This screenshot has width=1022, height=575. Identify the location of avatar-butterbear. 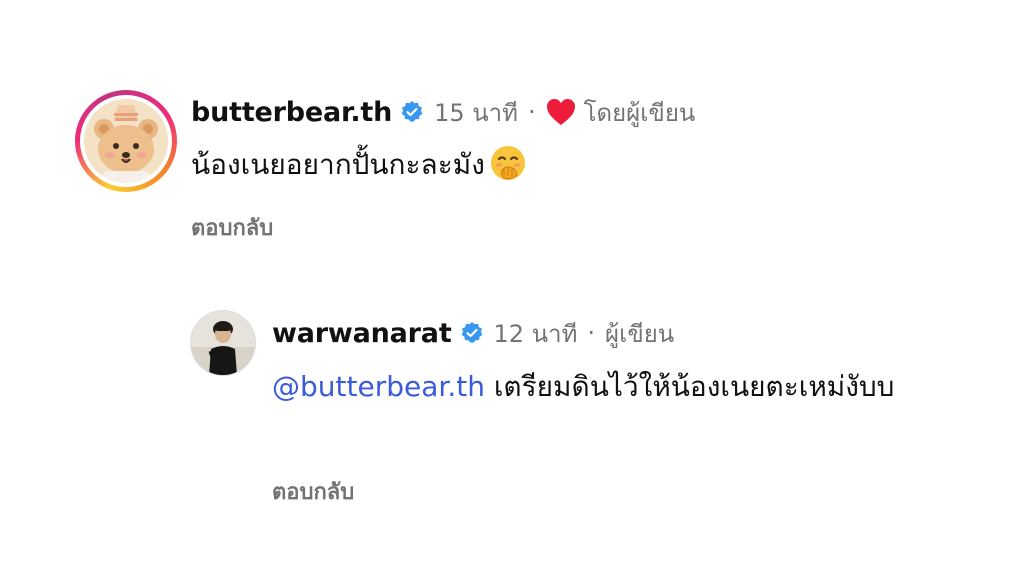
(126, 141).